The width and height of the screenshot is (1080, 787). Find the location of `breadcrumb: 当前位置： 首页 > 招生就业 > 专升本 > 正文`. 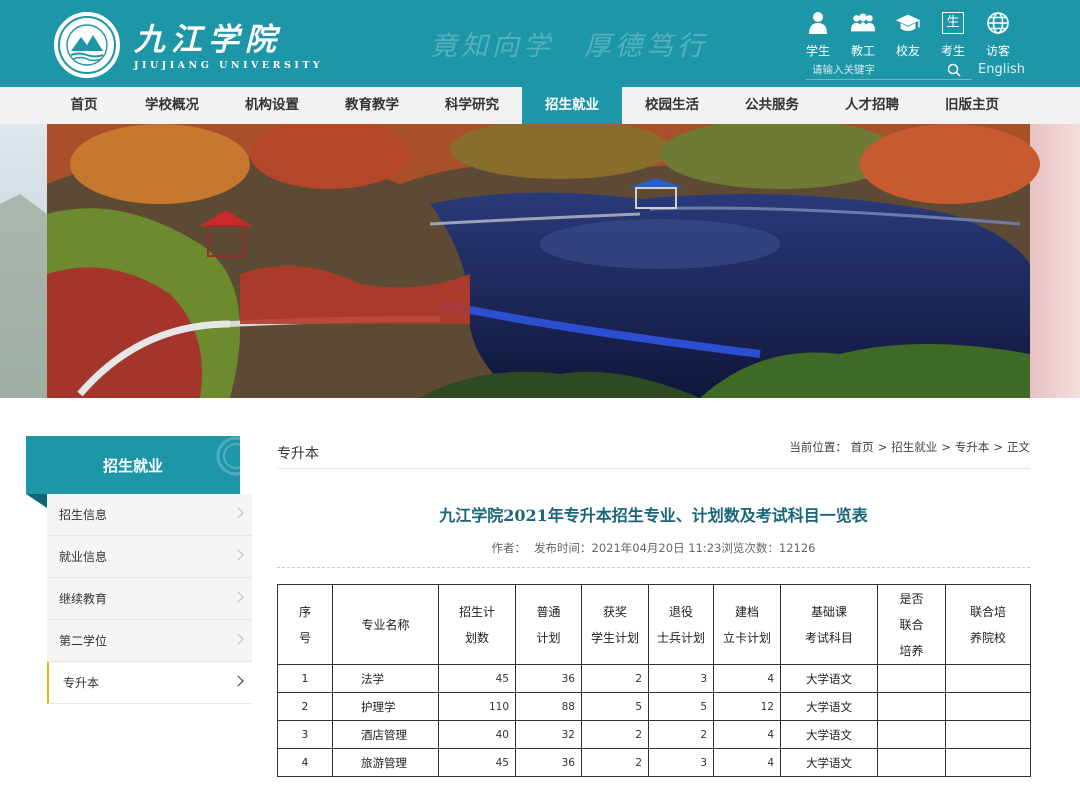

breadcrumb: 当前位置： 首页 > 招生就业 > 专升本 > 正文 is located at coordinates (909, 447).